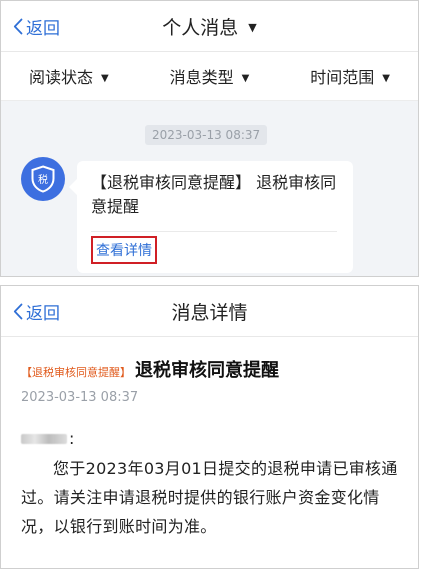  What do you see at coordinates (76, 372) in the screenshot?
I see `message-type-tag: 【退税审核同意提醒】` at bounding box center [76, 372].